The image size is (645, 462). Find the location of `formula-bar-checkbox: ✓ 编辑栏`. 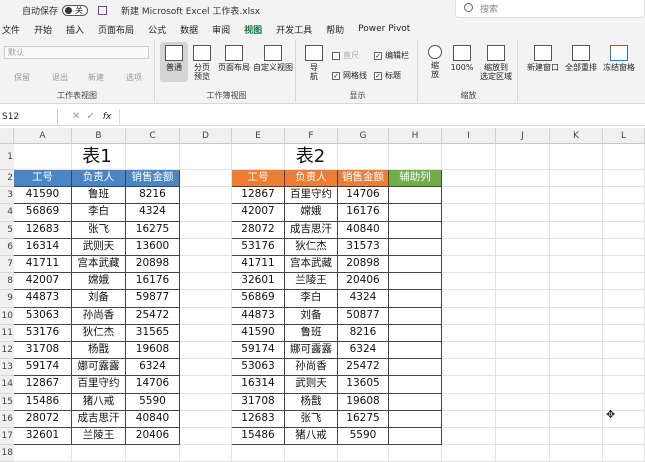

formula-bar-checkbox: ✓ 编辑栏 is located at coordinates (391, 55).